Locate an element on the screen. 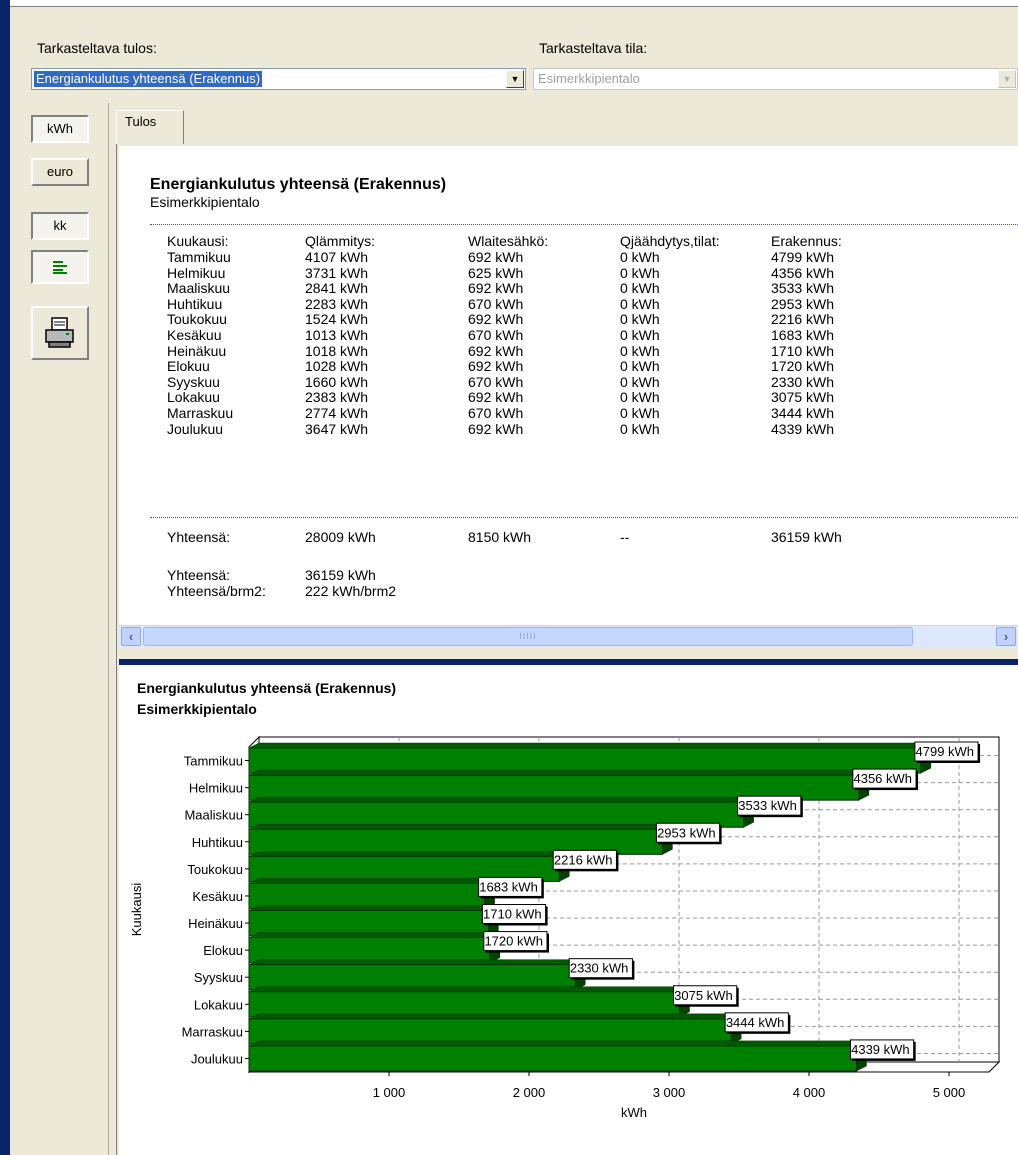 This screenshot has width=1018, height=1155. y-tick-label: Huhtikuu is located at coordinates (217, 842).